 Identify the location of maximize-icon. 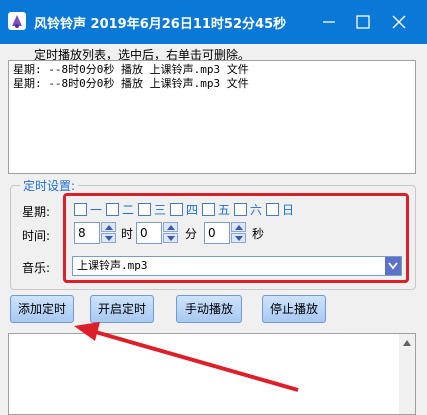
(363, 22).